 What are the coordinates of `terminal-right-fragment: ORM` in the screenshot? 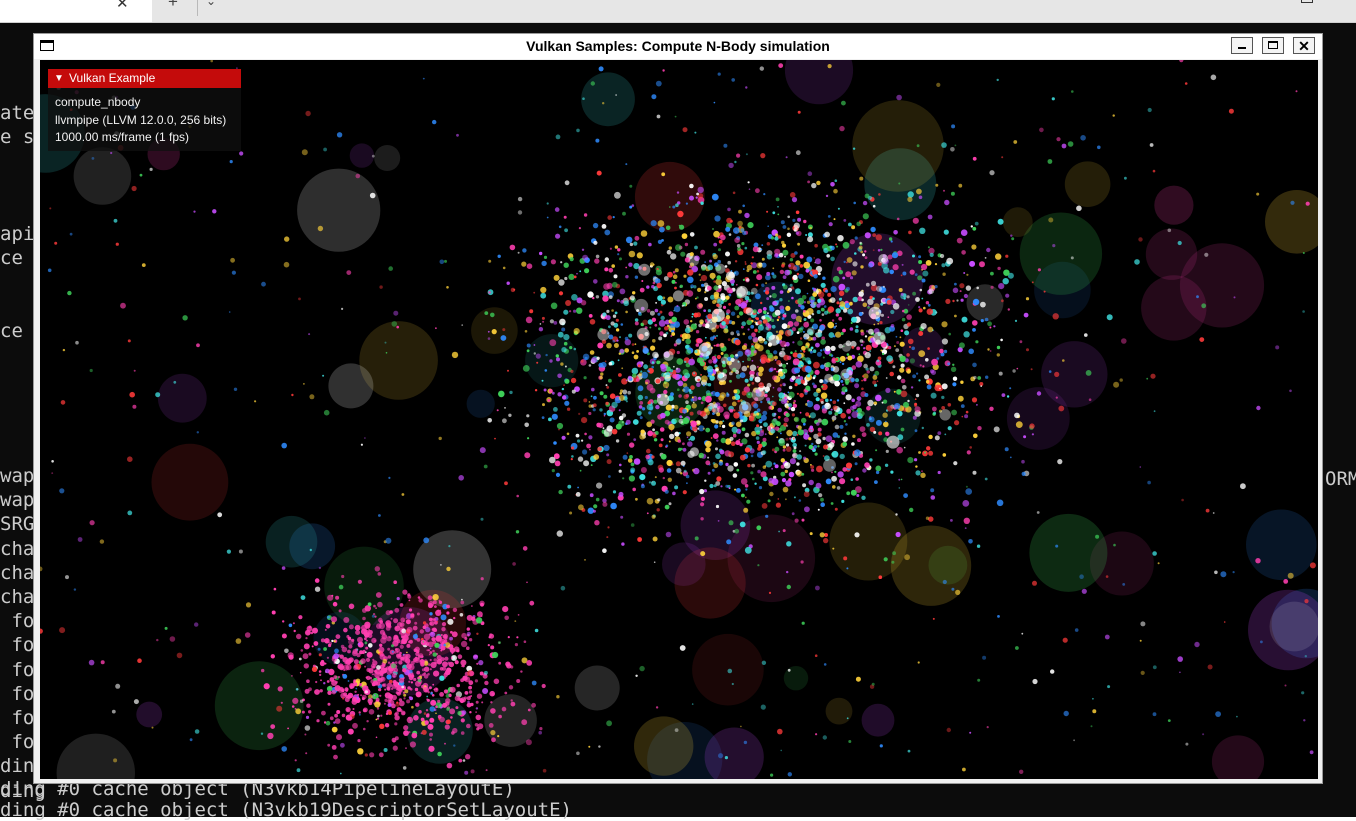 It's located at (1340, 479).